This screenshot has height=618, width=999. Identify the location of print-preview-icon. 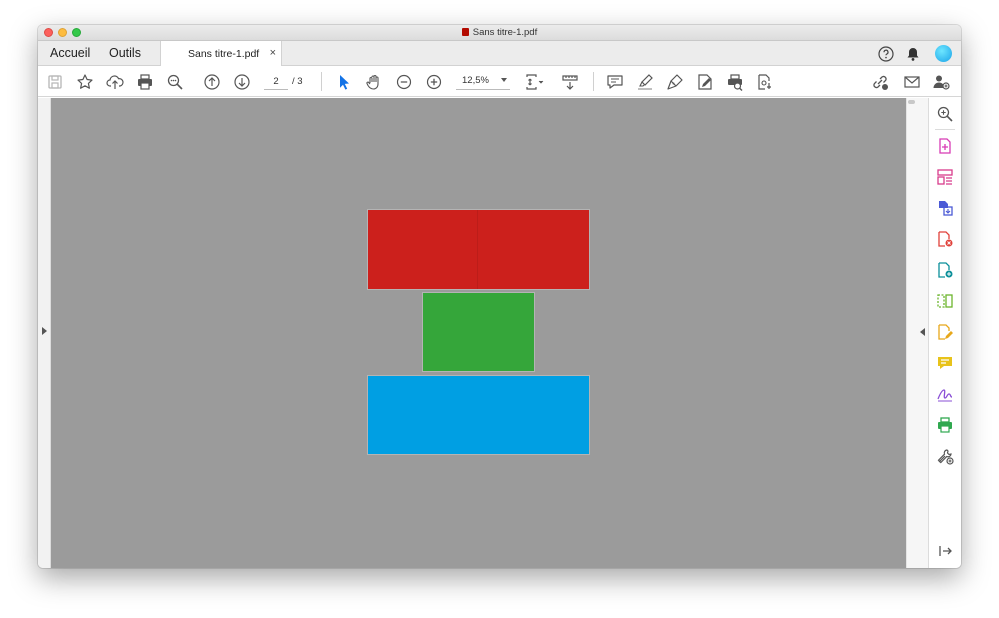
(735, 82).